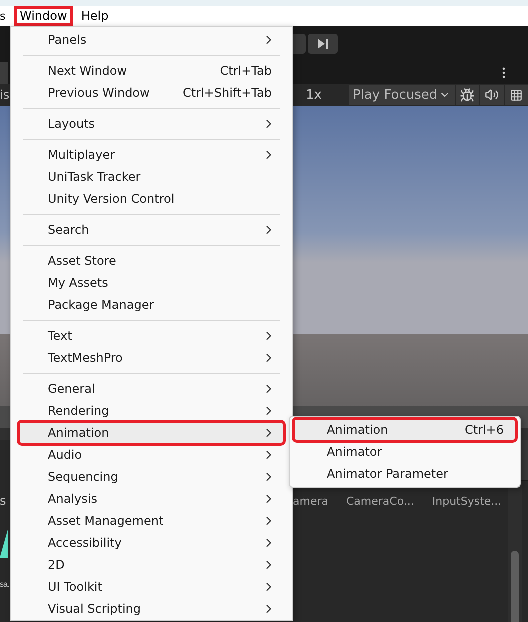  Describe the element at coordinates (151, 411) in the screenshot. I see `menu-item: Rendering` at that location.